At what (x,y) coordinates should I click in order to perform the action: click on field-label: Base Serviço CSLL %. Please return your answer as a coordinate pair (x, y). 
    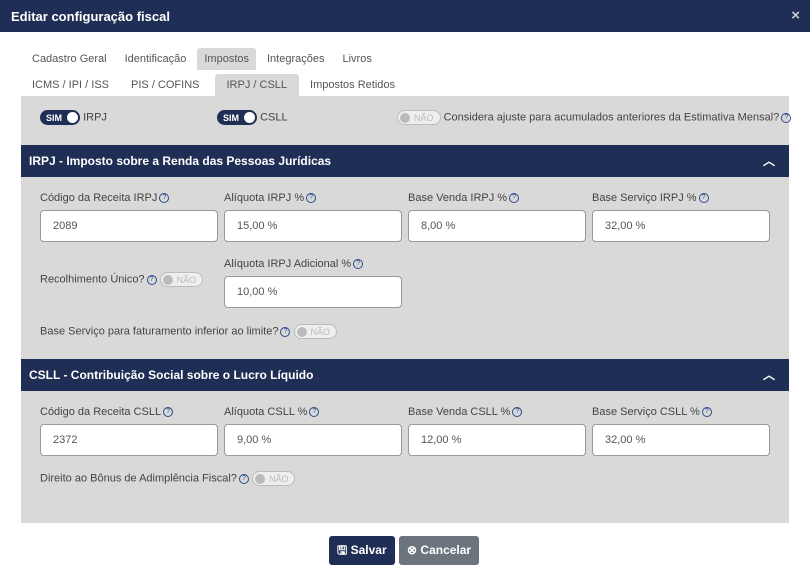
    Looking at the image, I should click on (646, 412).